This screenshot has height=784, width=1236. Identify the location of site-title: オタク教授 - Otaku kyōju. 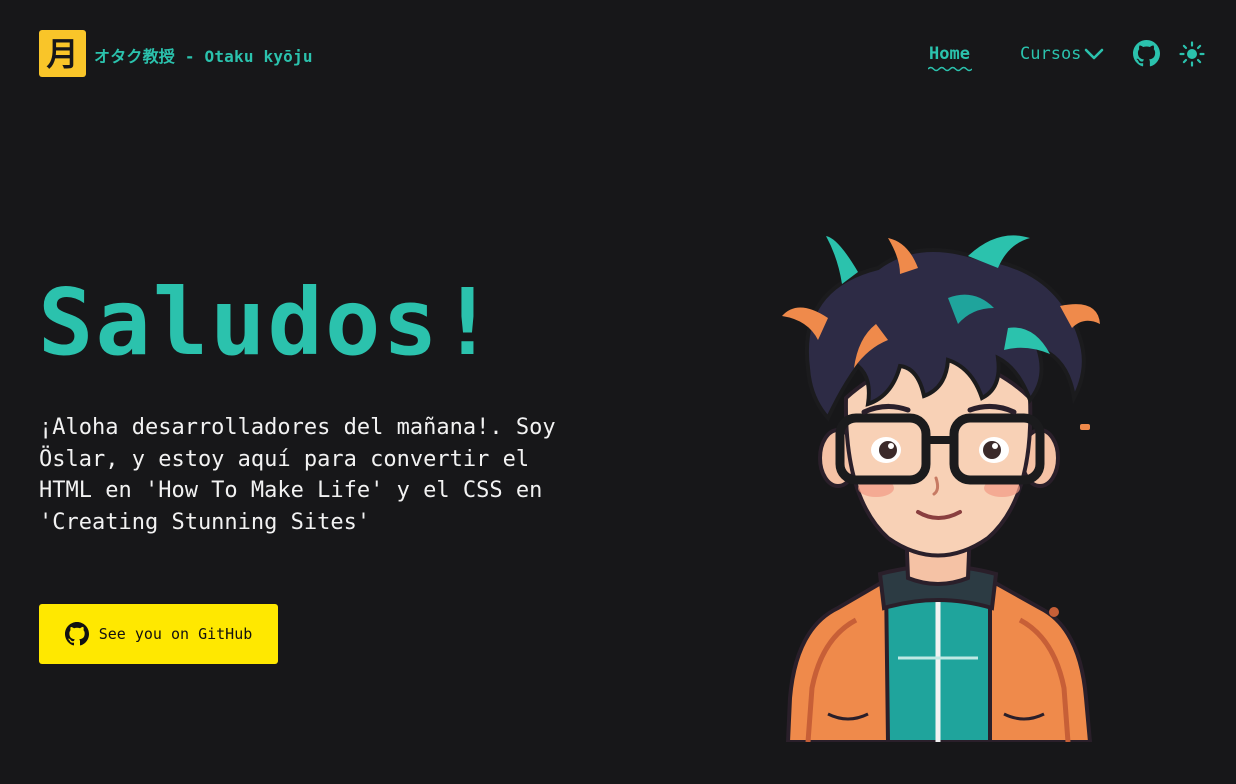
(203, 55).